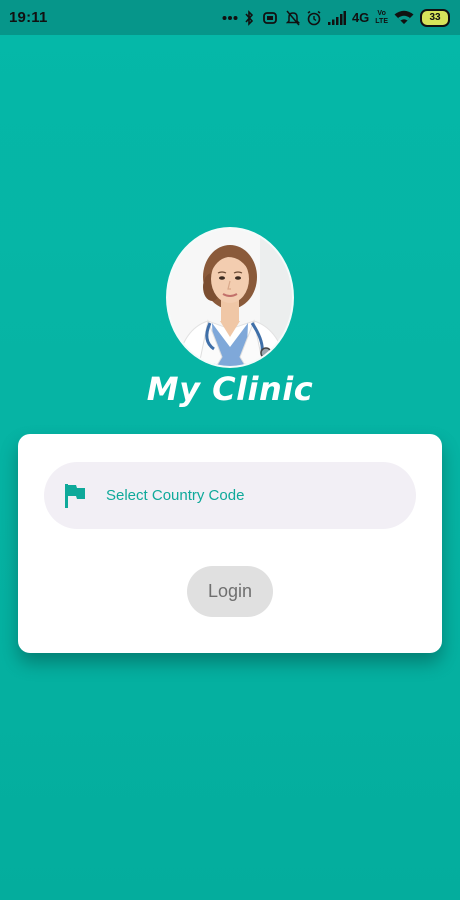  I want to click on status-icons: 4G Vo LTE 33, so click(336, 17).